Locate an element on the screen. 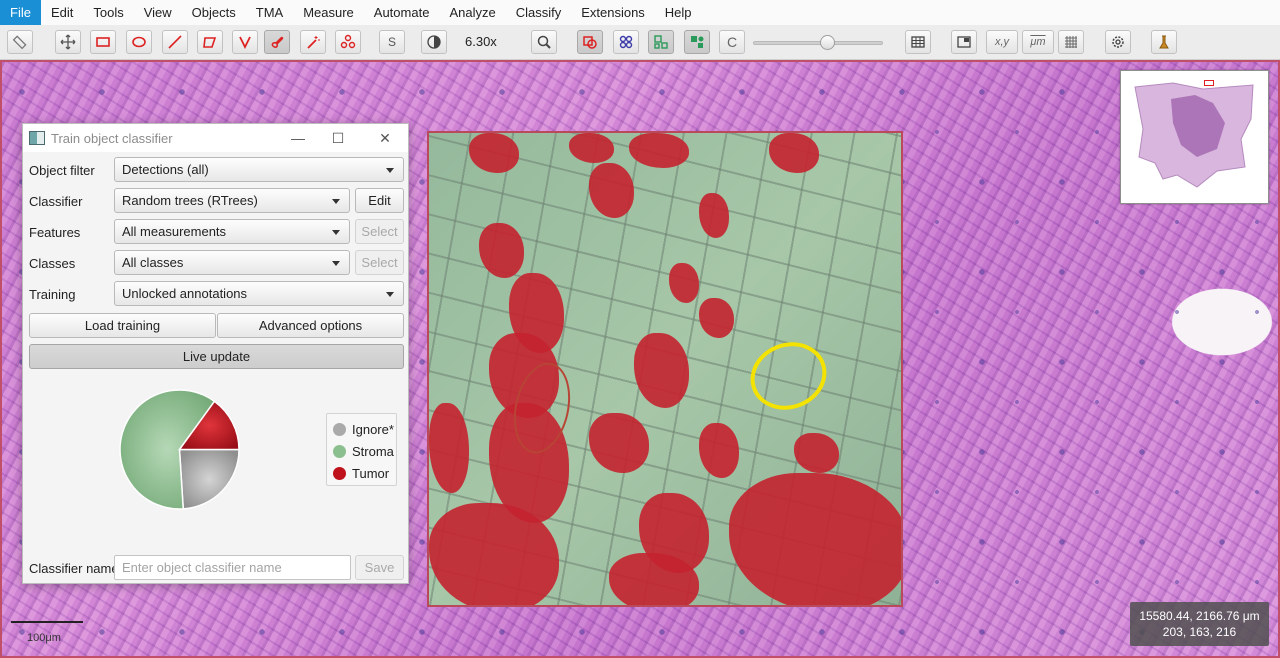 Image resolution: width=1280 pixels, height=658 pixels. show-annotations-icon is located at coordinates (590, 42).